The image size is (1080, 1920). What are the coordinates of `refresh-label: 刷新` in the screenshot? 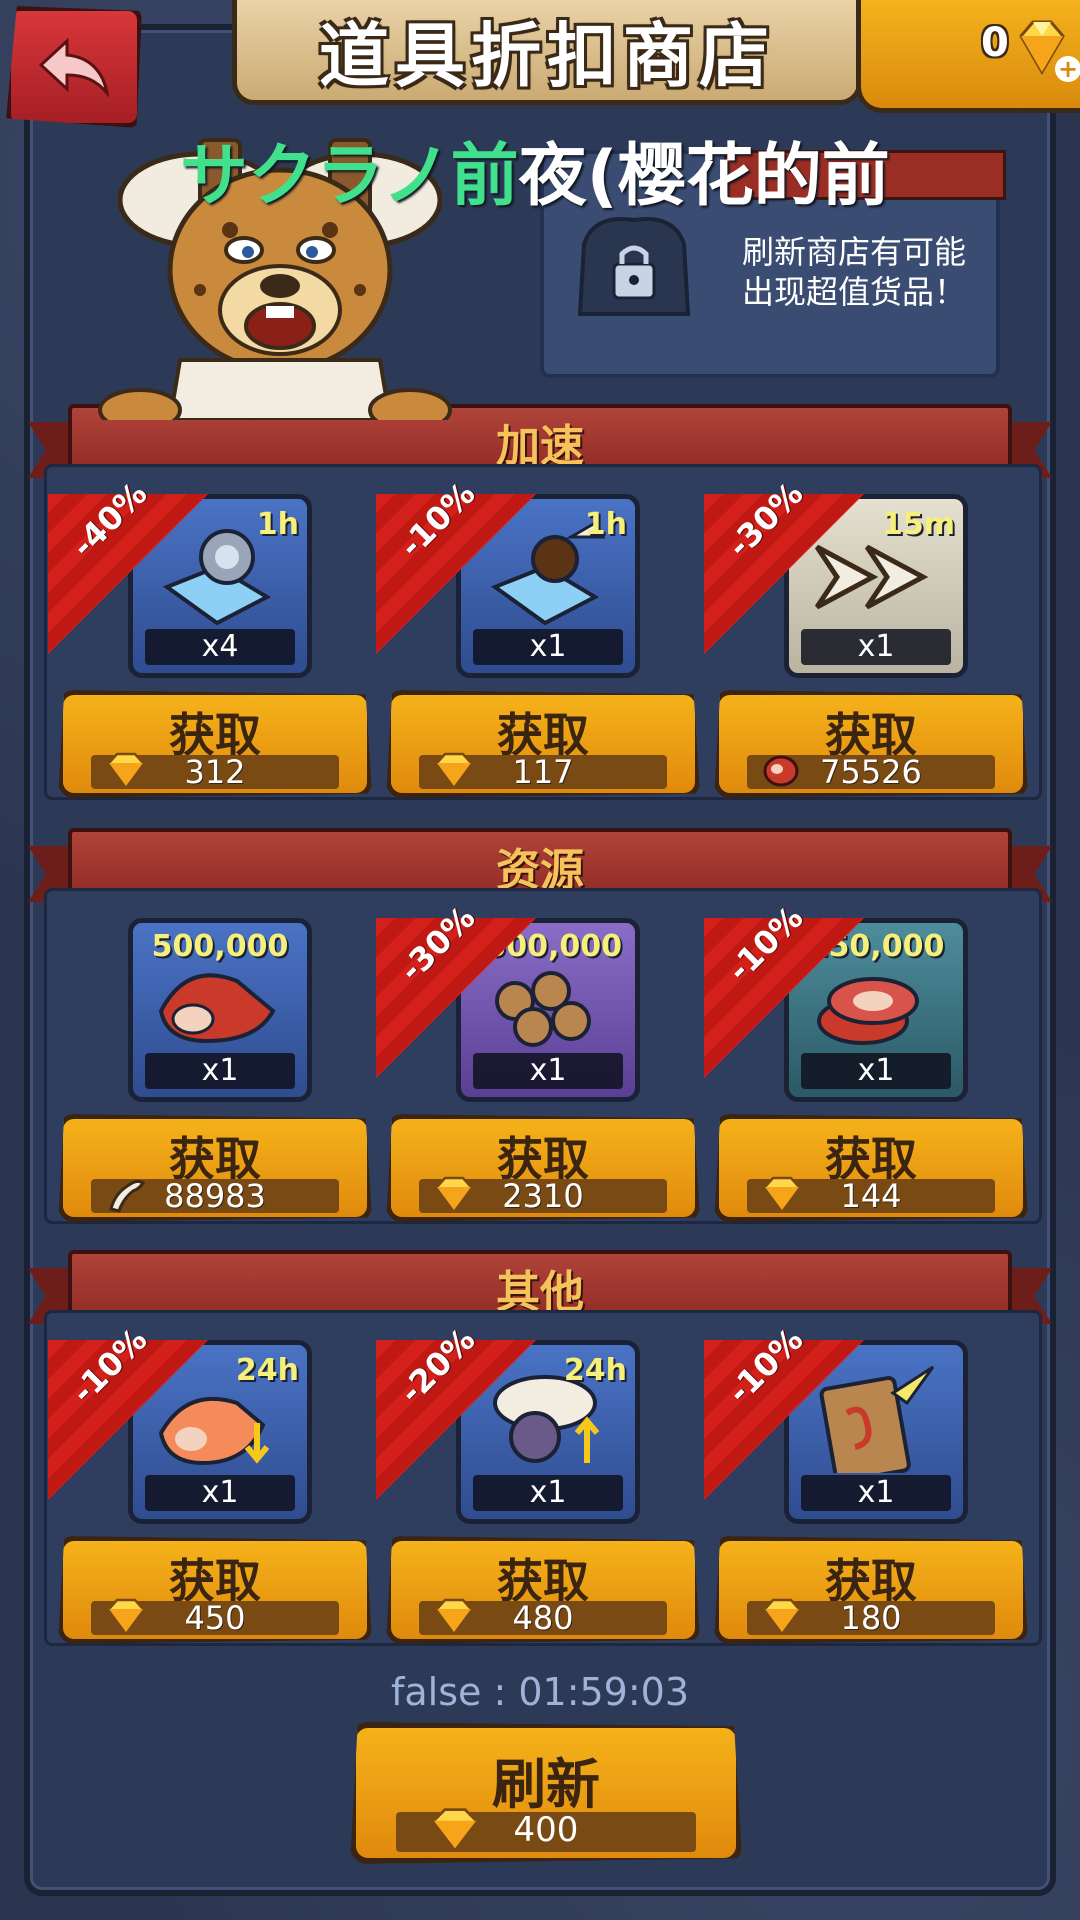 It's located at (546, 1784).